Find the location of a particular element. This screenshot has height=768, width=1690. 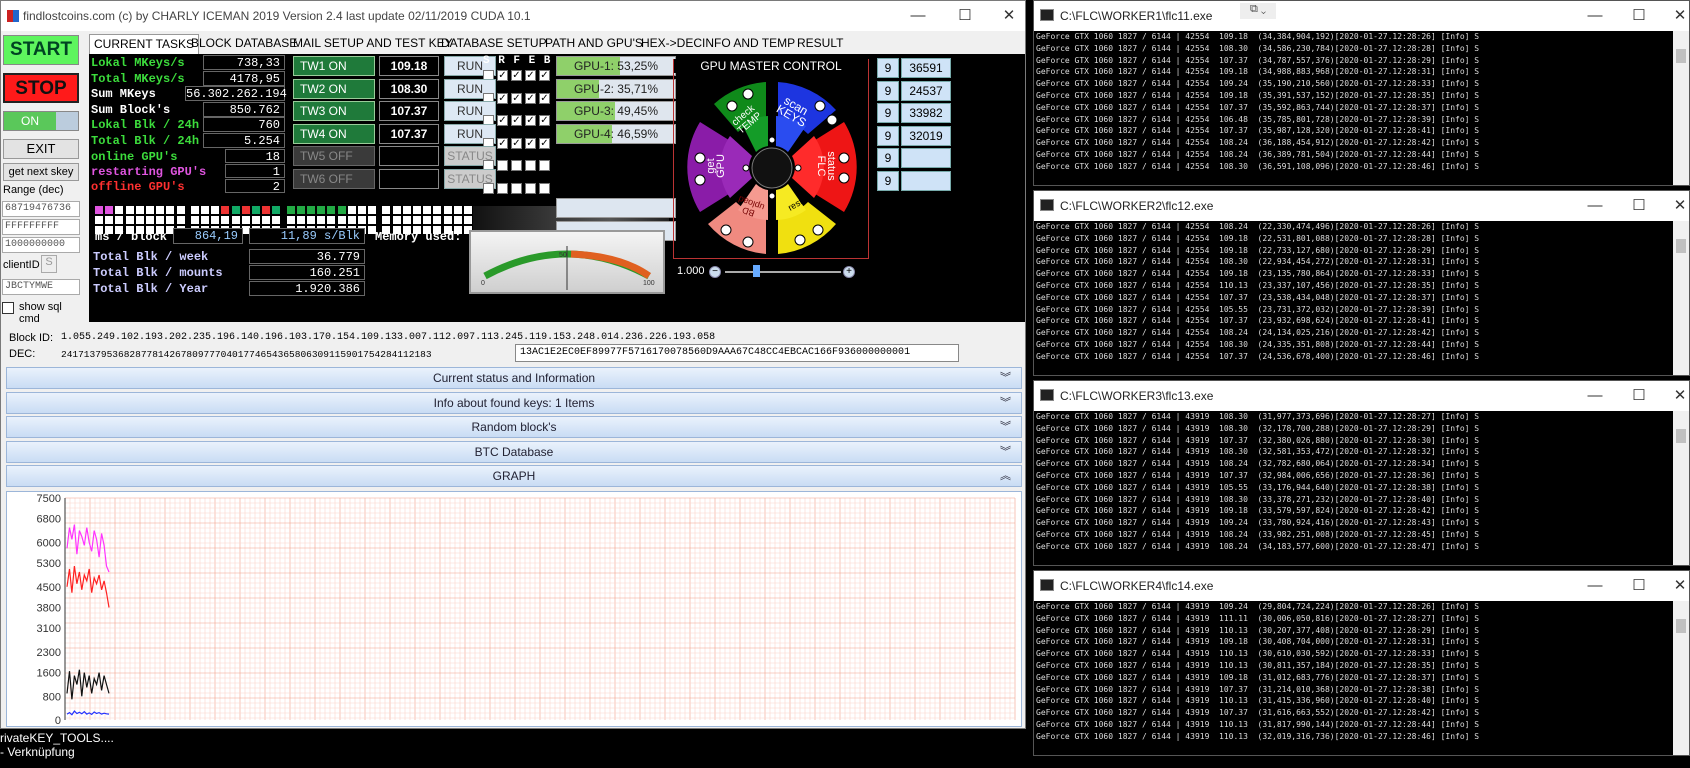

on-toggle: ON is located at coordinates (41, 121).